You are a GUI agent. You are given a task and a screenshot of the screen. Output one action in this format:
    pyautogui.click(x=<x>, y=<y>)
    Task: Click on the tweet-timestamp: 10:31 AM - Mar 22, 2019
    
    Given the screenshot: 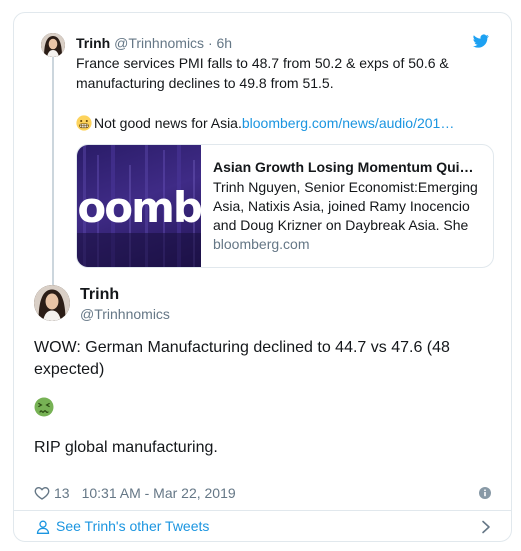 What is the action you would take?
    pyautogui.click(x=159, y=493)
    